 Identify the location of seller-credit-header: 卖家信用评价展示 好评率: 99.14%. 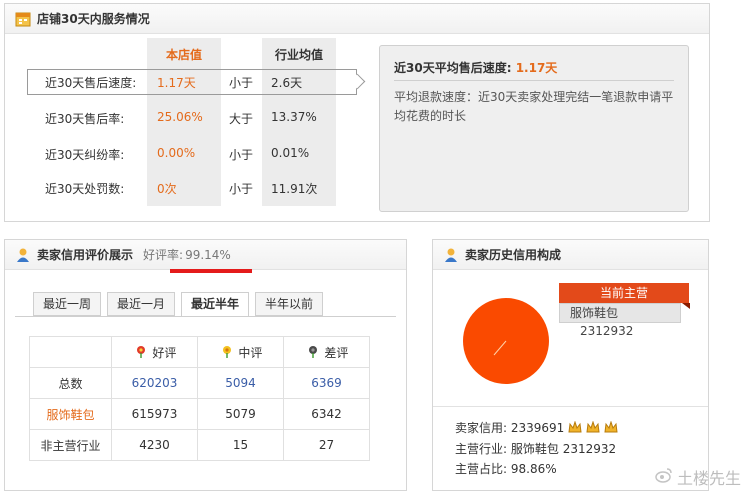
(205, 255).